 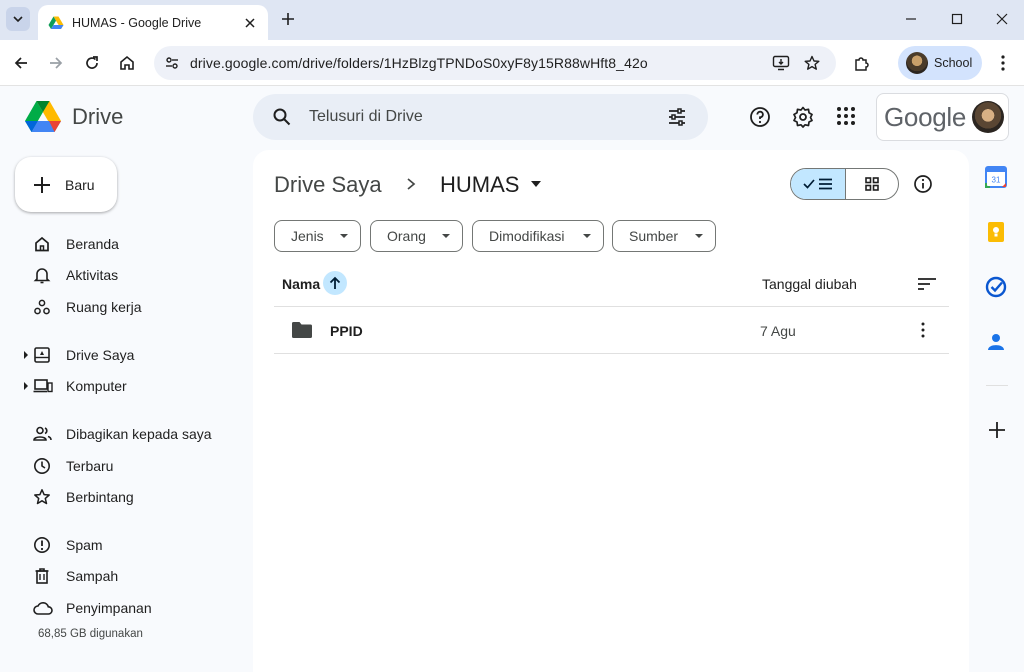 I want to click on chip-label: Jenis, so click(x=307, y=236).